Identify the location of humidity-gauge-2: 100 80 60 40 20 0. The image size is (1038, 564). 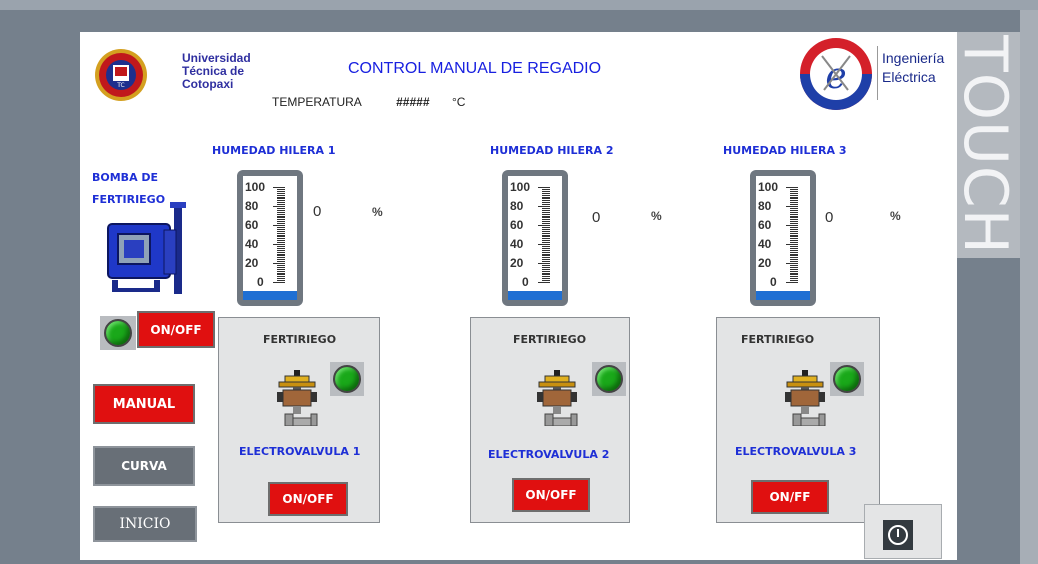
(535, 238).